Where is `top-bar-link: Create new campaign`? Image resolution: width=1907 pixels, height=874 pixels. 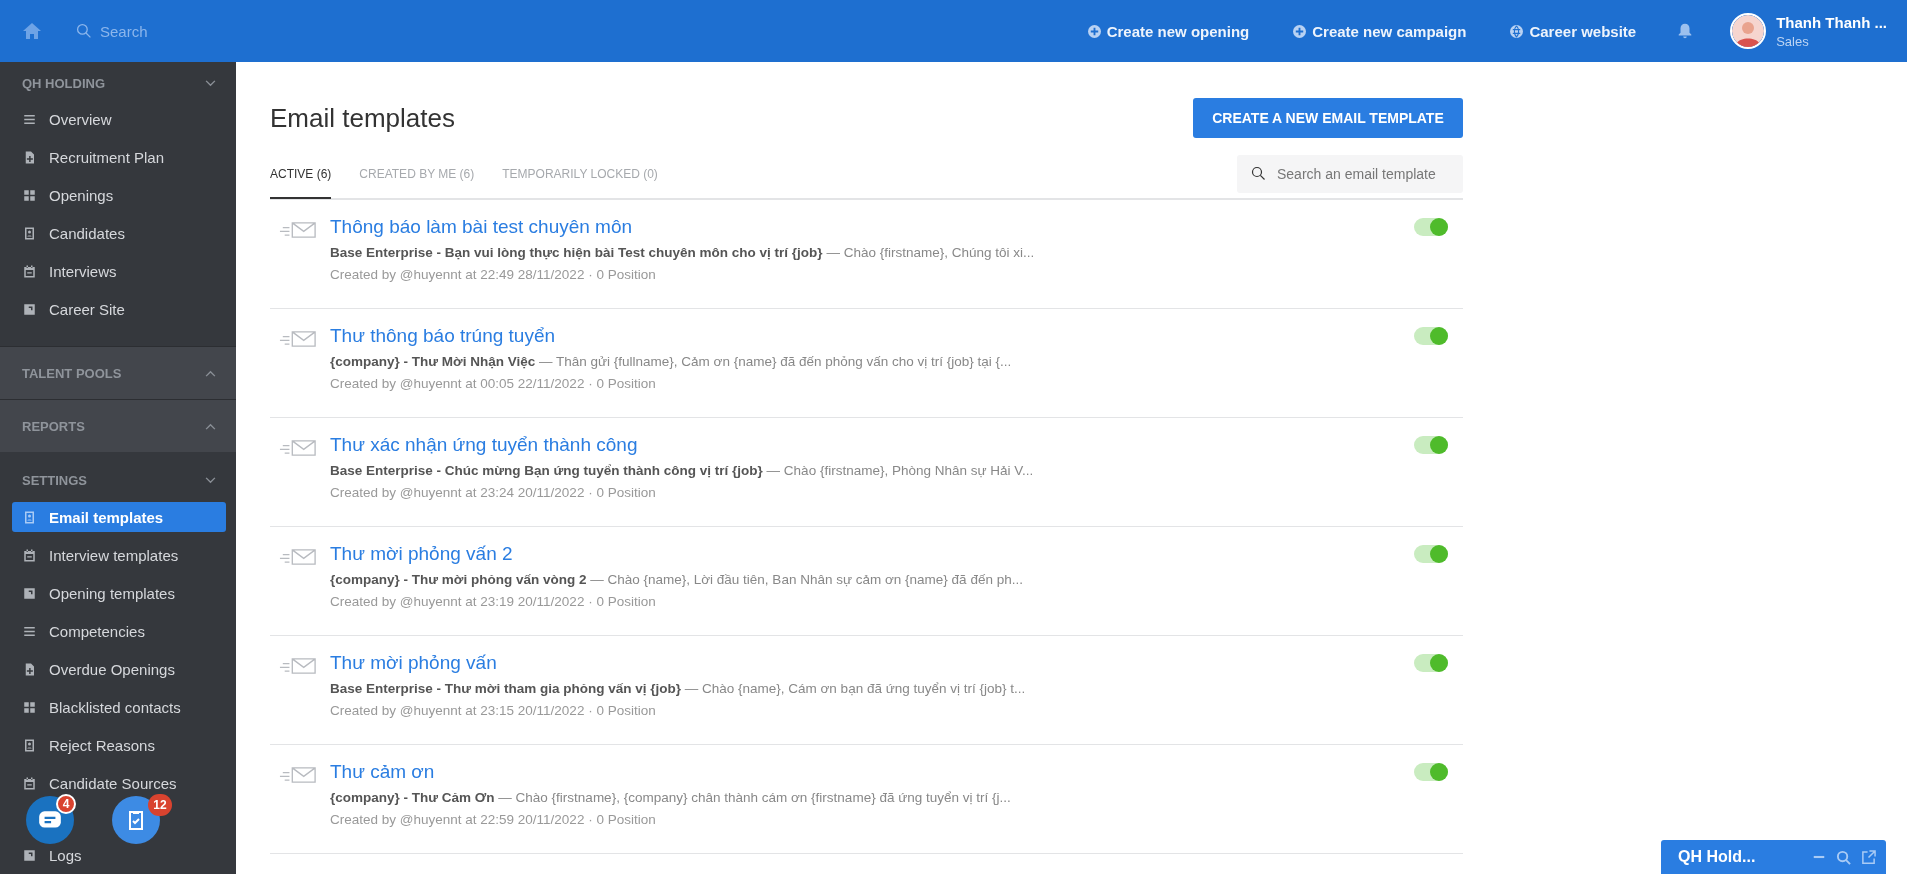 top-bar-link: Create new campaign is located at coordinates (1380, 31).